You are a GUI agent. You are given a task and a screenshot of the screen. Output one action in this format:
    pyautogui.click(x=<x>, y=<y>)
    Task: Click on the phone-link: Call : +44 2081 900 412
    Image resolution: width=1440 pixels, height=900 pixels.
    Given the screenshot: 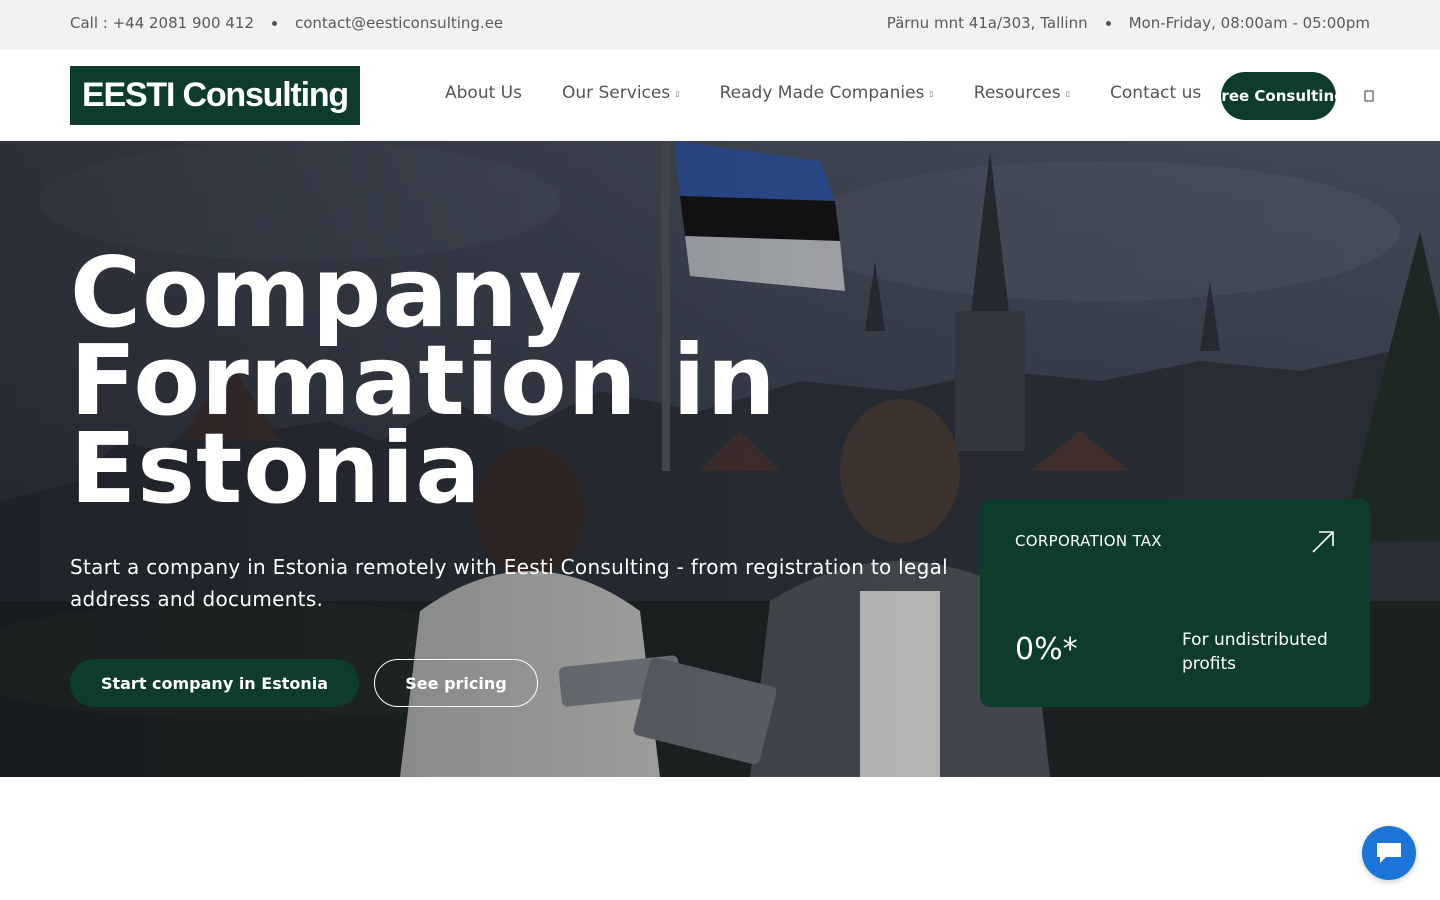 What is the action you would take?
    pyautogui.click(x=162, y=23)
    